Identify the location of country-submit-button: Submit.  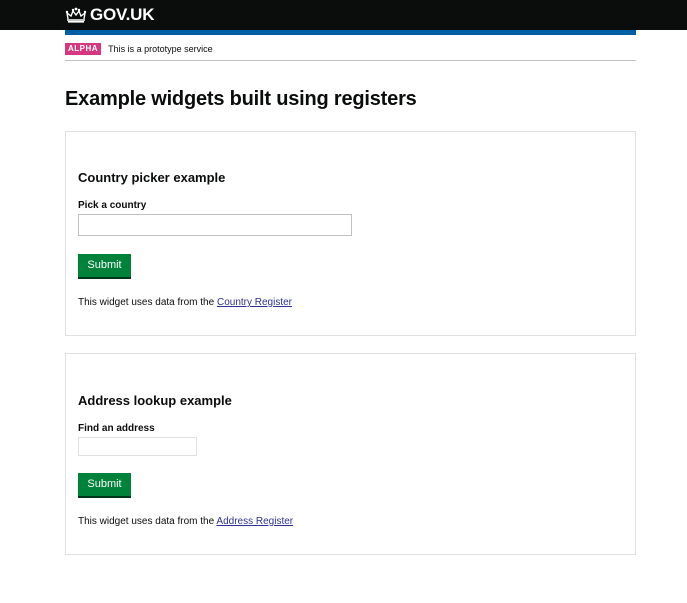
(104, 265).